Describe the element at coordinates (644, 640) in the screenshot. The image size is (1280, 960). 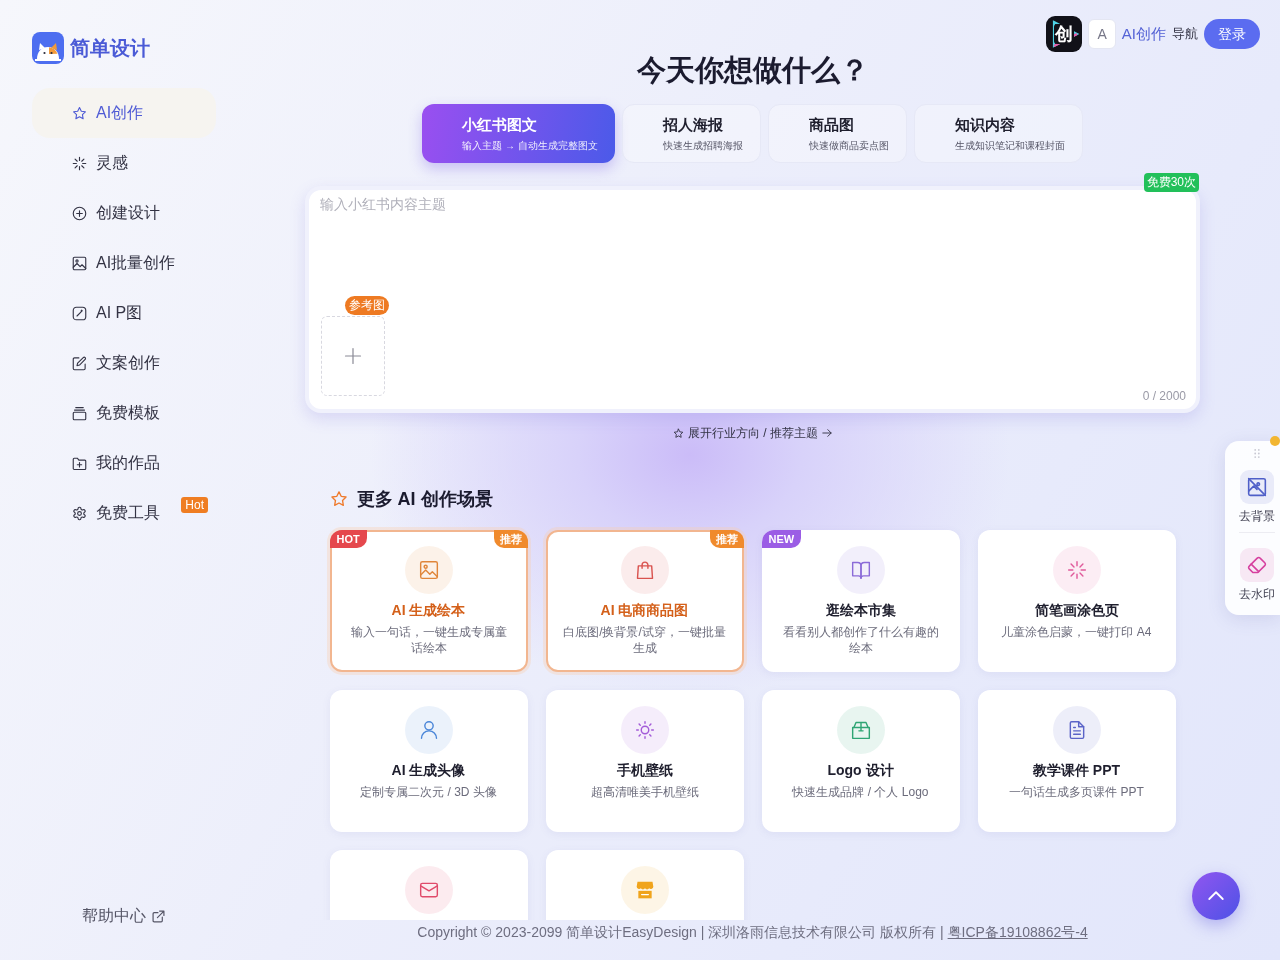
I see `card-description: 白底图/换背景/试穿，一键批量生成` at that location.